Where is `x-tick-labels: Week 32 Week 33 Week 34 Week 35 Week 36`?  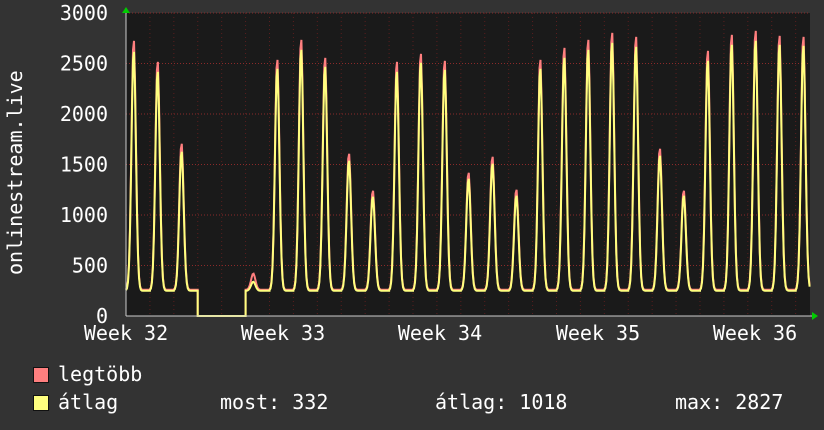 x-tick-labels: Week 32 Week 33 Week 34 Week 35 Week 36 is located at coordinates (440, 333).